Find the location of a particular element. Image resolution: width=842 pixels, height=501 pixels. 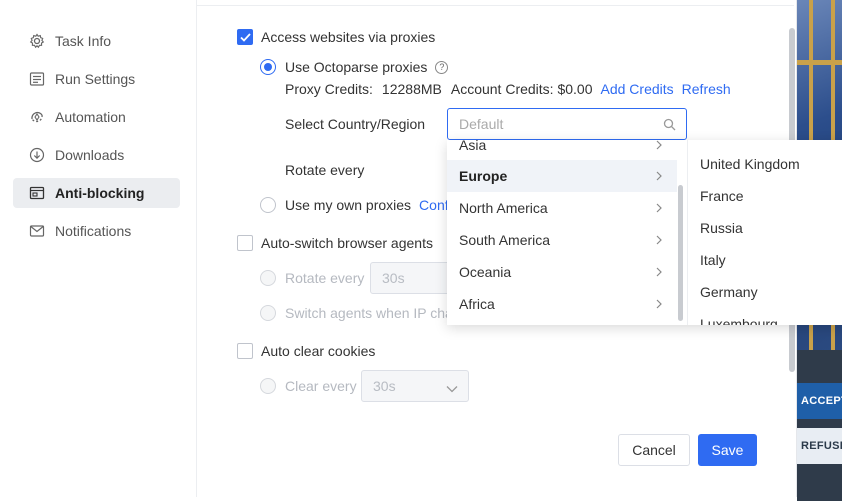

list-icon is located at coordinates (37, 79).